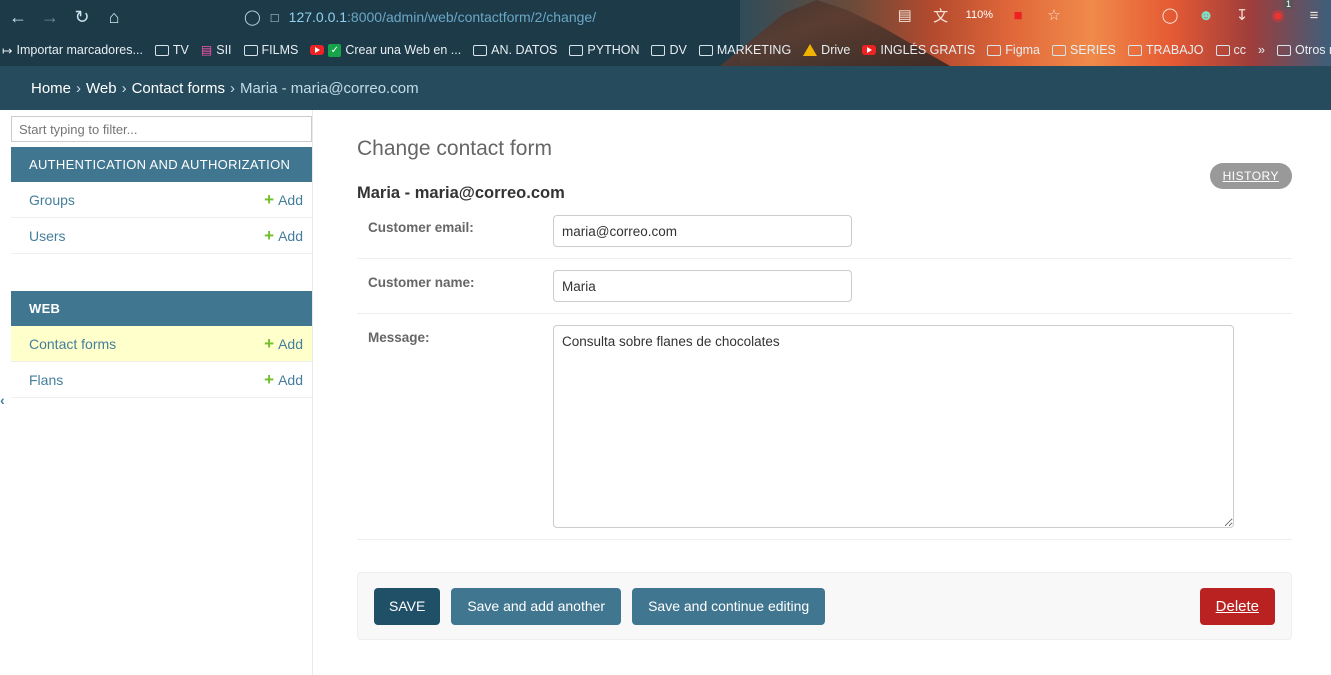 The width and height of the screenshot is (1331, 675). Describe the element at coordinates (46, 380) in the screenshot. I see `sidebar-item-label: Flans` at that location.